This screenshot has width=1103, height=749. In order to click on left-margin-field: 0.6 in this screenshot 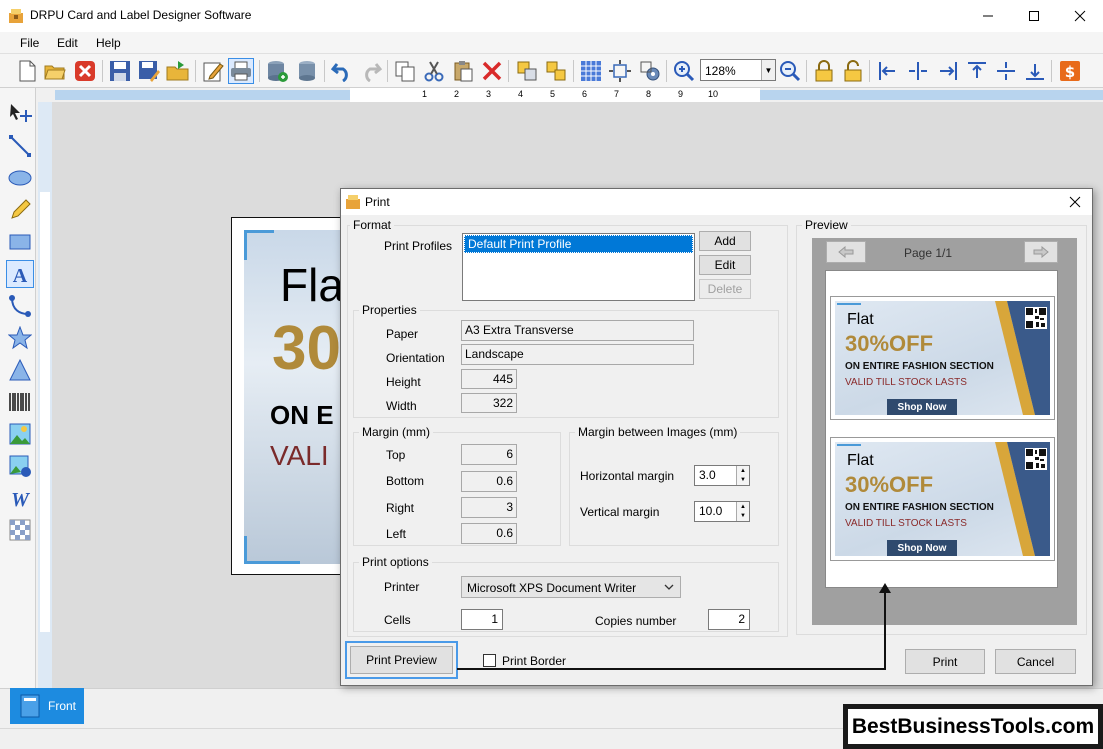, I will do `click(489, 533)`.